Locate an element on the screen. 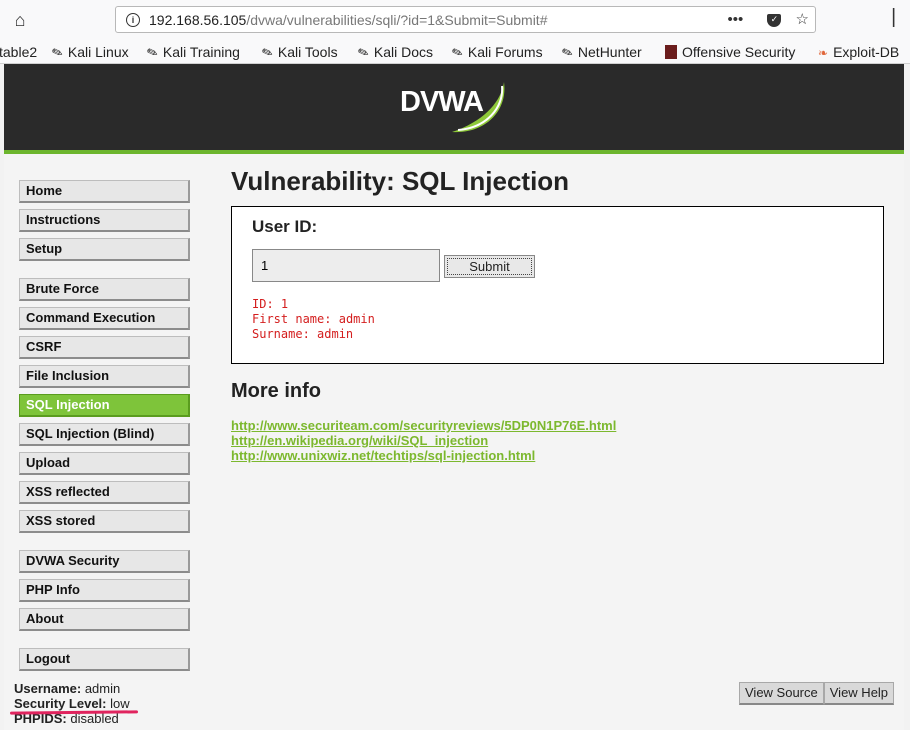 The image size is (910, 730). user-id-label: User ID: is located at coordinates (285, 226).